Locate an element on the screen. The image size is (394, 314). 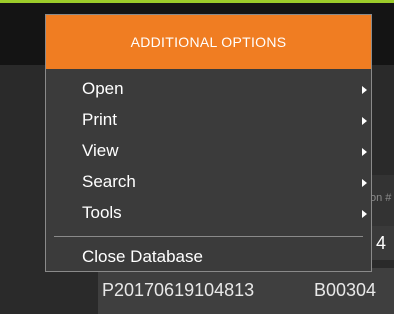
menu-item-search: Search is located at coordinates (208, 183).